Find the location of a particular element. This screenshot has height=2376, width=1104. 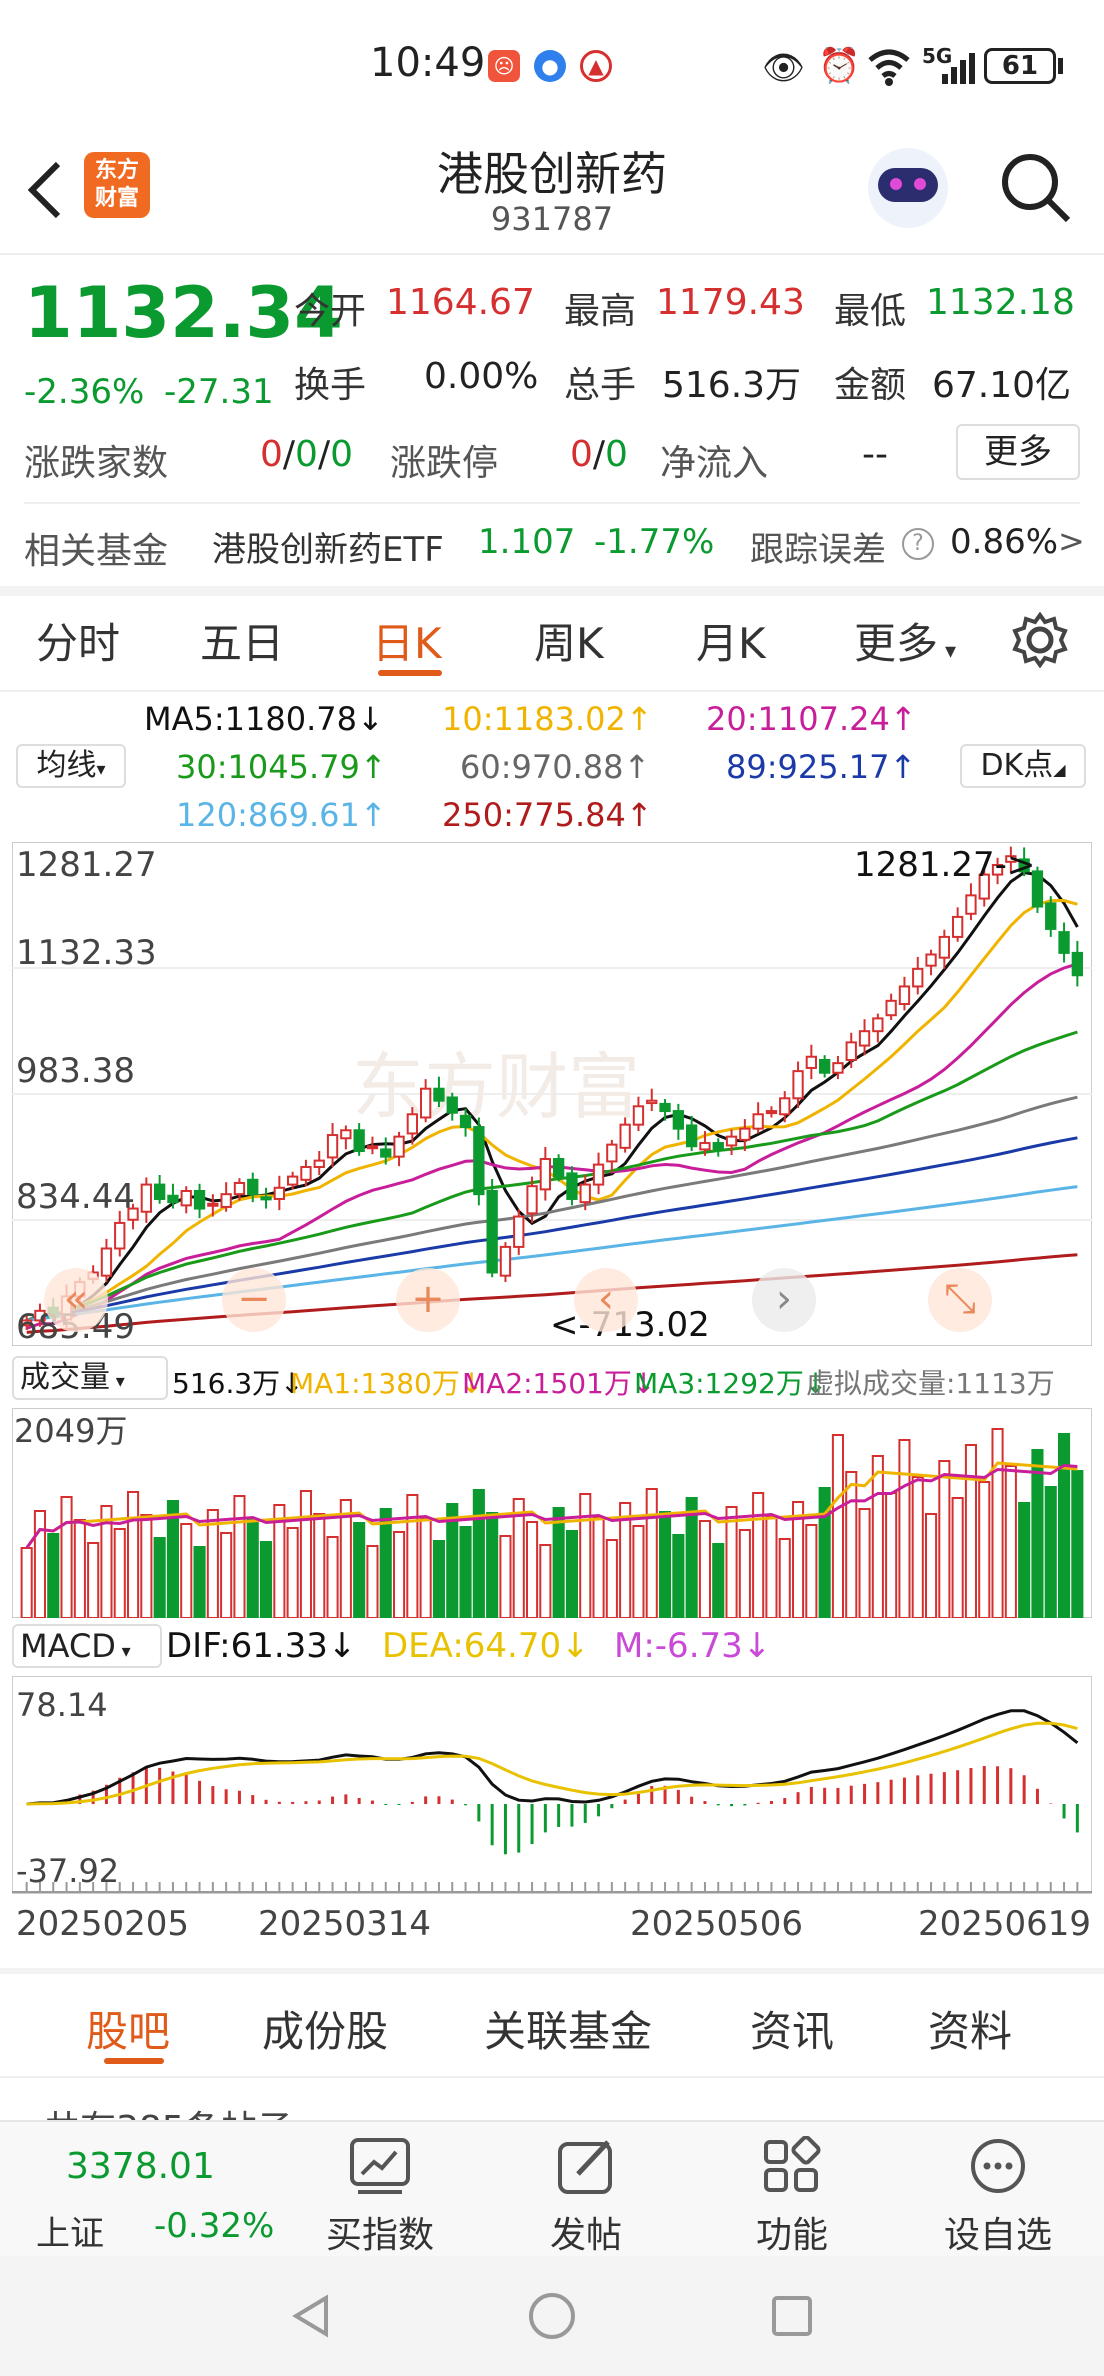

more-button: 更多 is located at coordinates (1018, 452).